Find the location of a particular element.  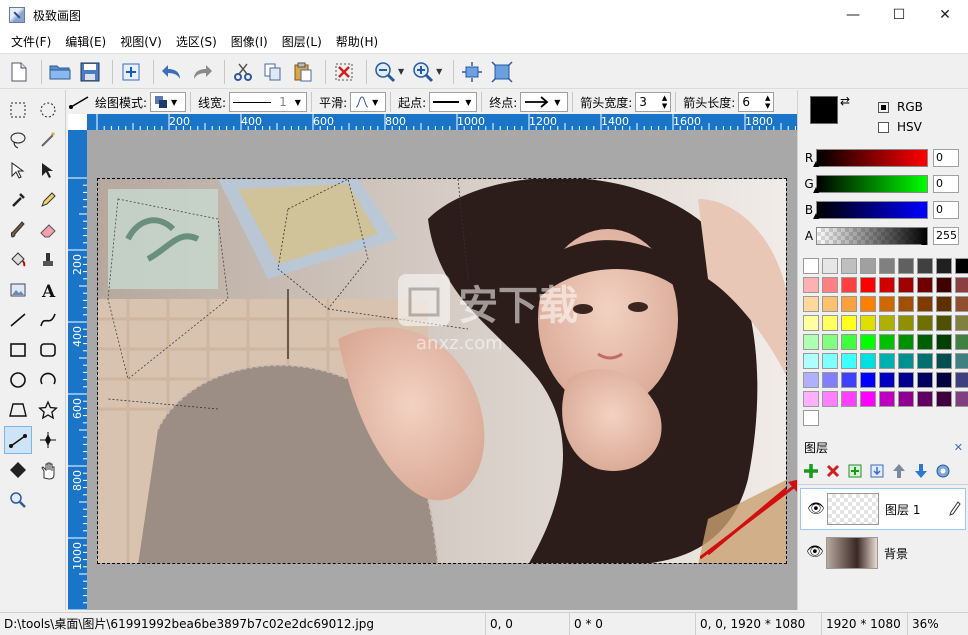

add-layer-icon is located at coordinates (131, 72).